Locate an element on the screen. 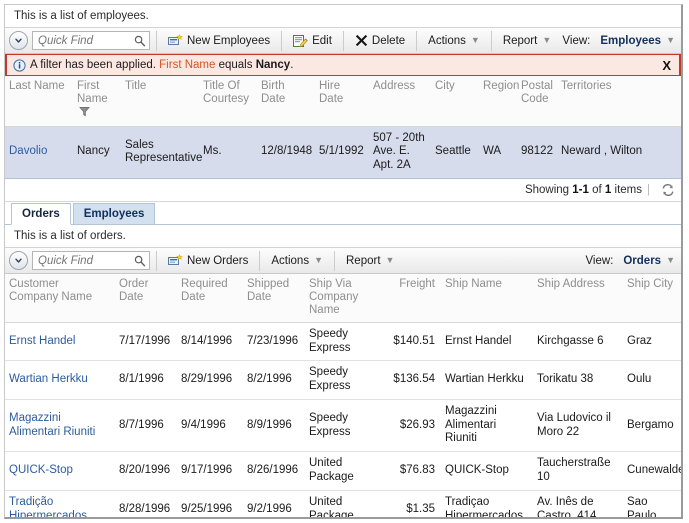  delete-button: Delete is located at coordinates (380, 41).